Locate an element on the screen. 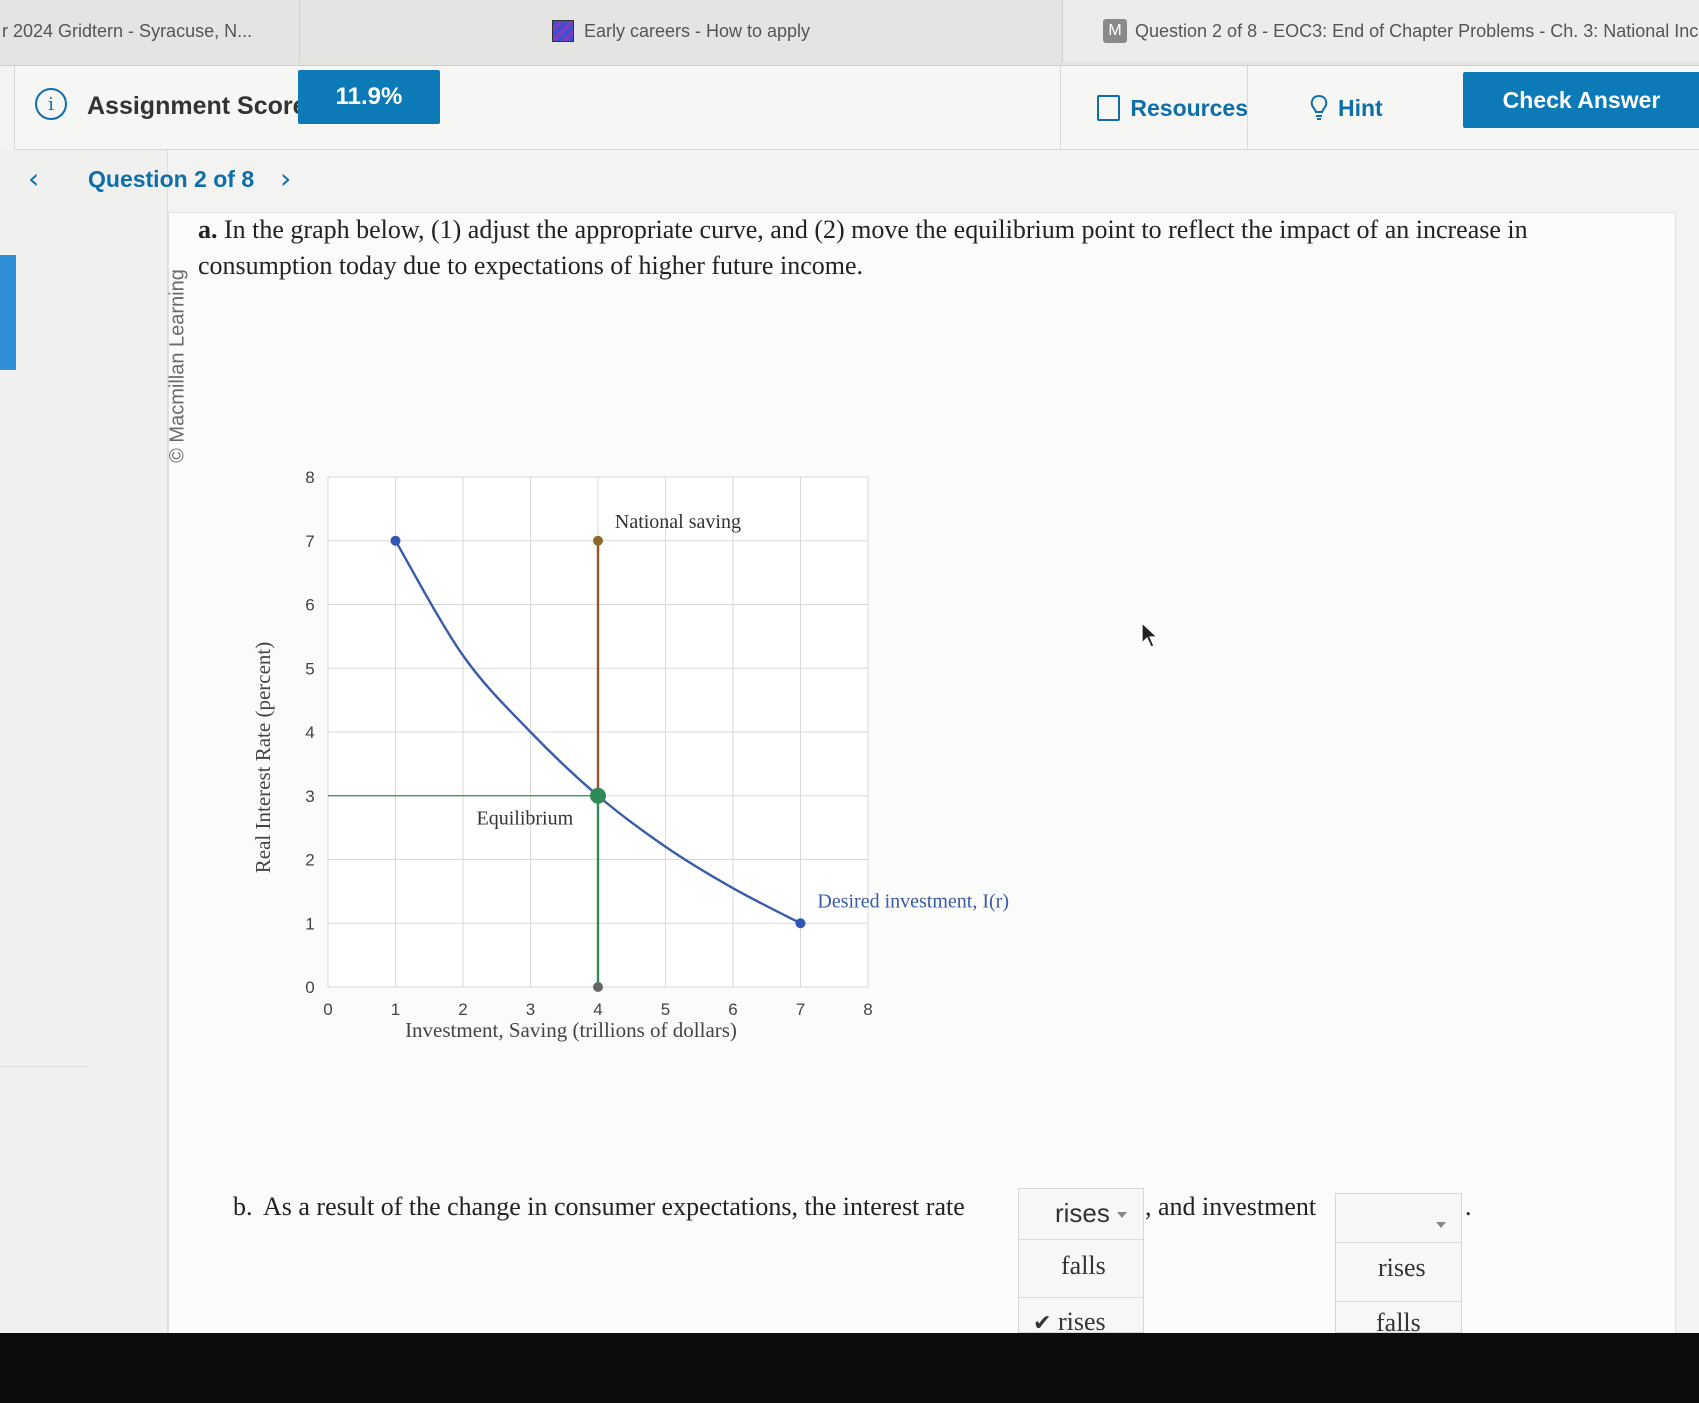  interest-rate-dropdown: rises falls ✔ rises is located at coordinates (1081, 1260).